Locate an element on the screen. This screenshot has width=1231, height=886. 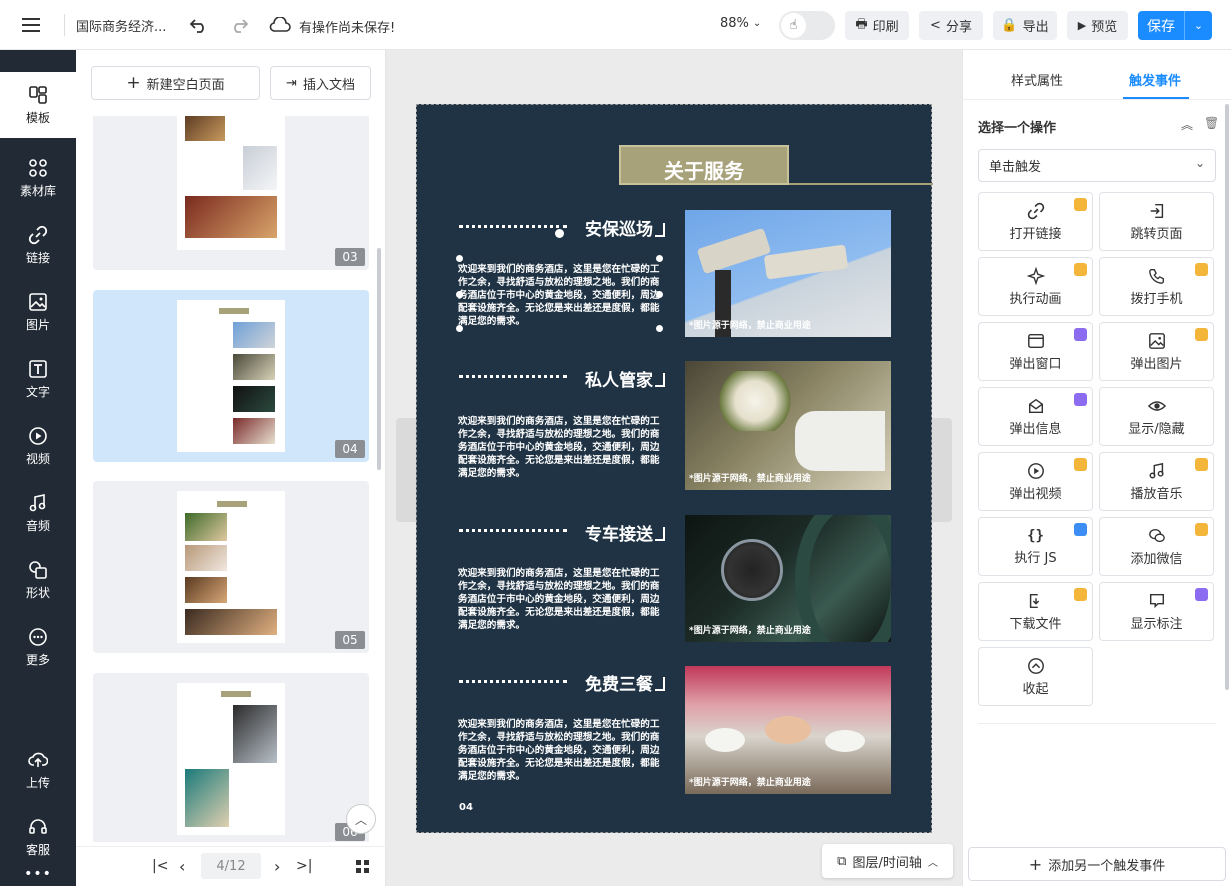
action-collapse: 收起 is located at coordinates (1035, 676).